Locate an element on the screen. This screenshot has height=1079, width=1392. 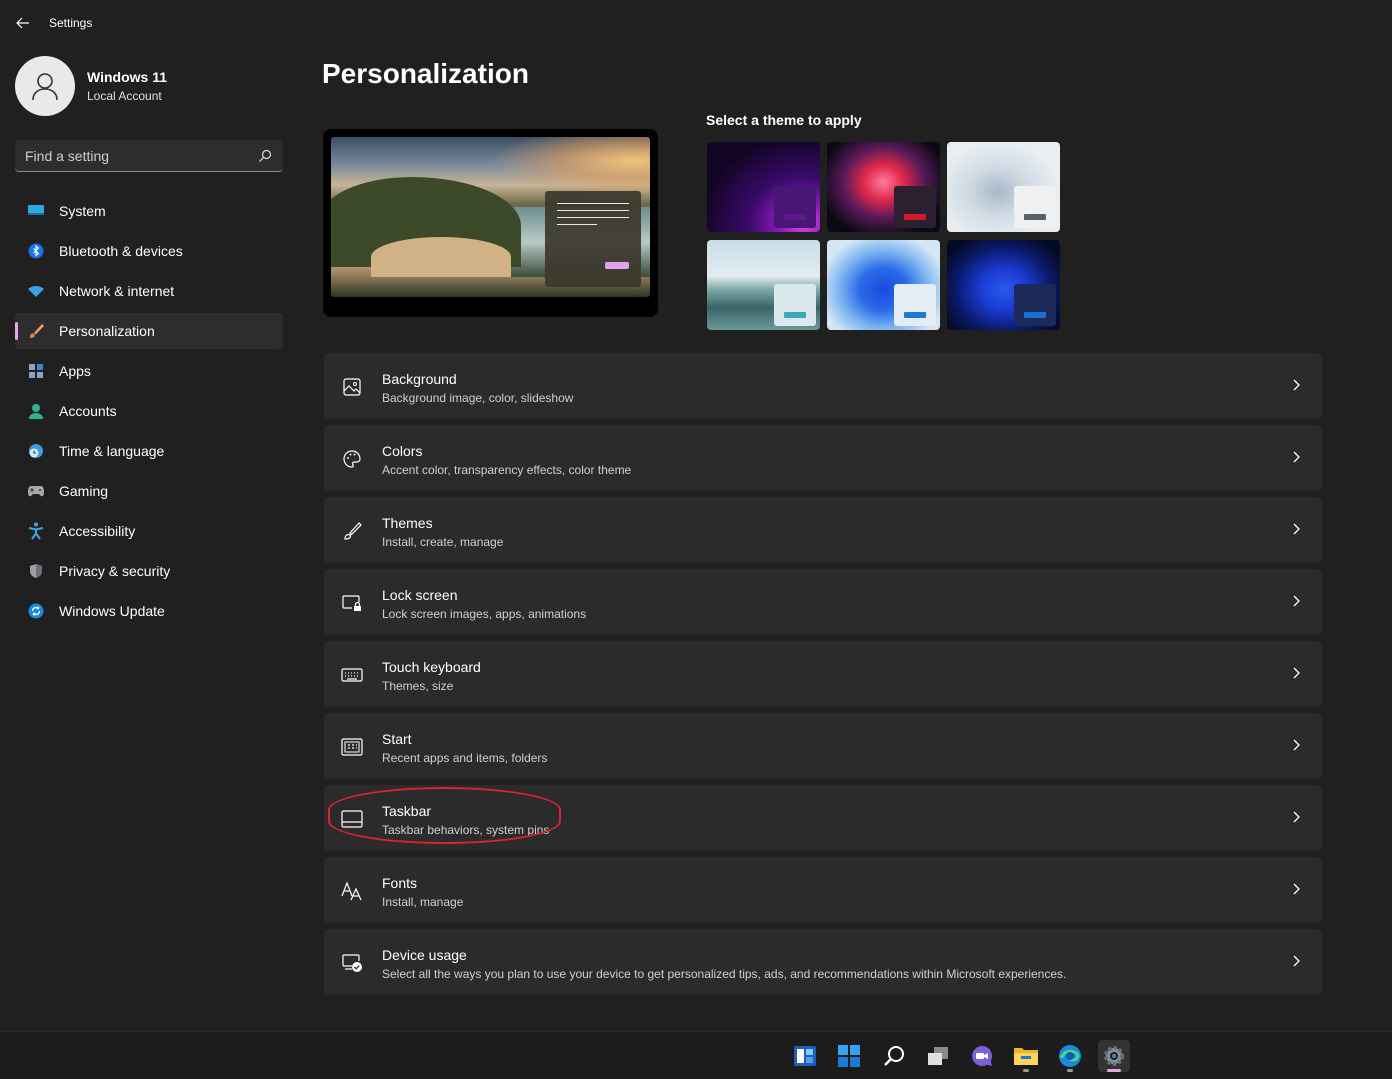
gamepad-icon is located at coordinates (36, 491).